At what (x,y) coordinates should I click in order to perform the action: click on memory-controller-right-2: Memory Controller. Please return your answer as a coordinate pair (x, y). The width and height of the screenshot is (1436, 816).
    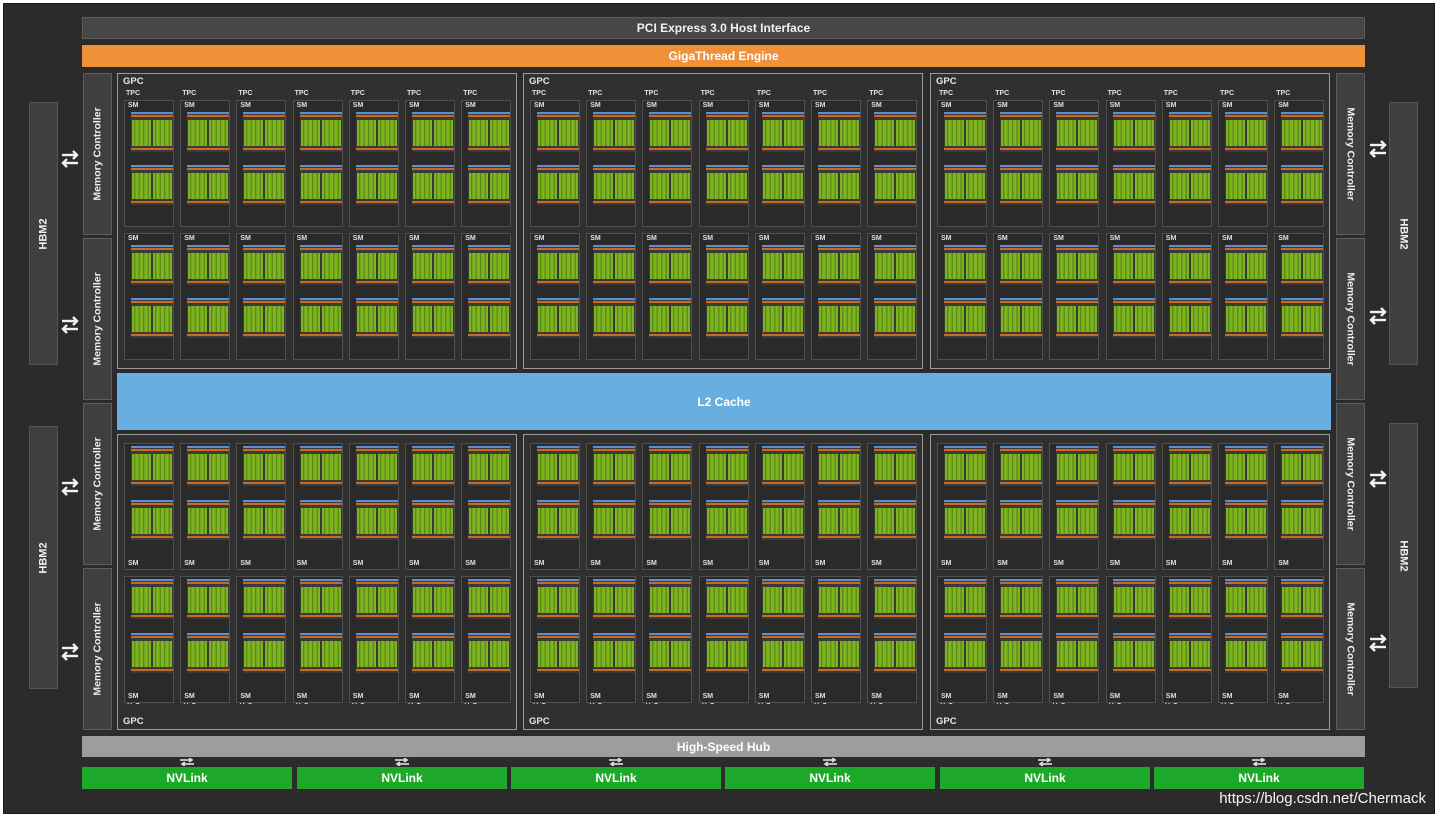
    Looking at the image, I should click on (1350, 319).